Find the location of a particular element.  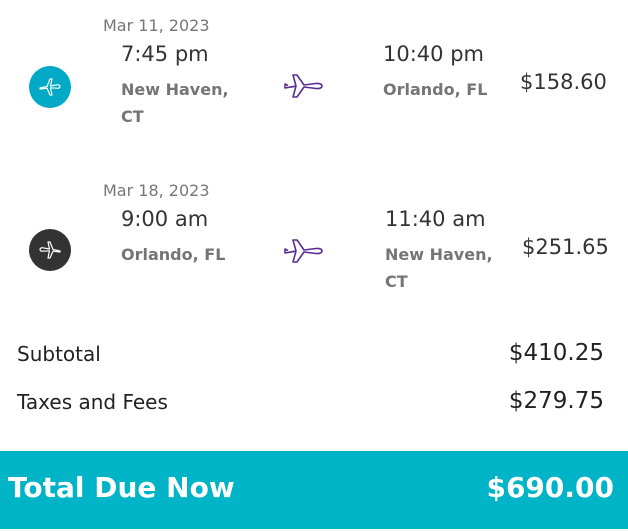

flight-date: Mar 18, 2023 is located at coordinates (156, 190).